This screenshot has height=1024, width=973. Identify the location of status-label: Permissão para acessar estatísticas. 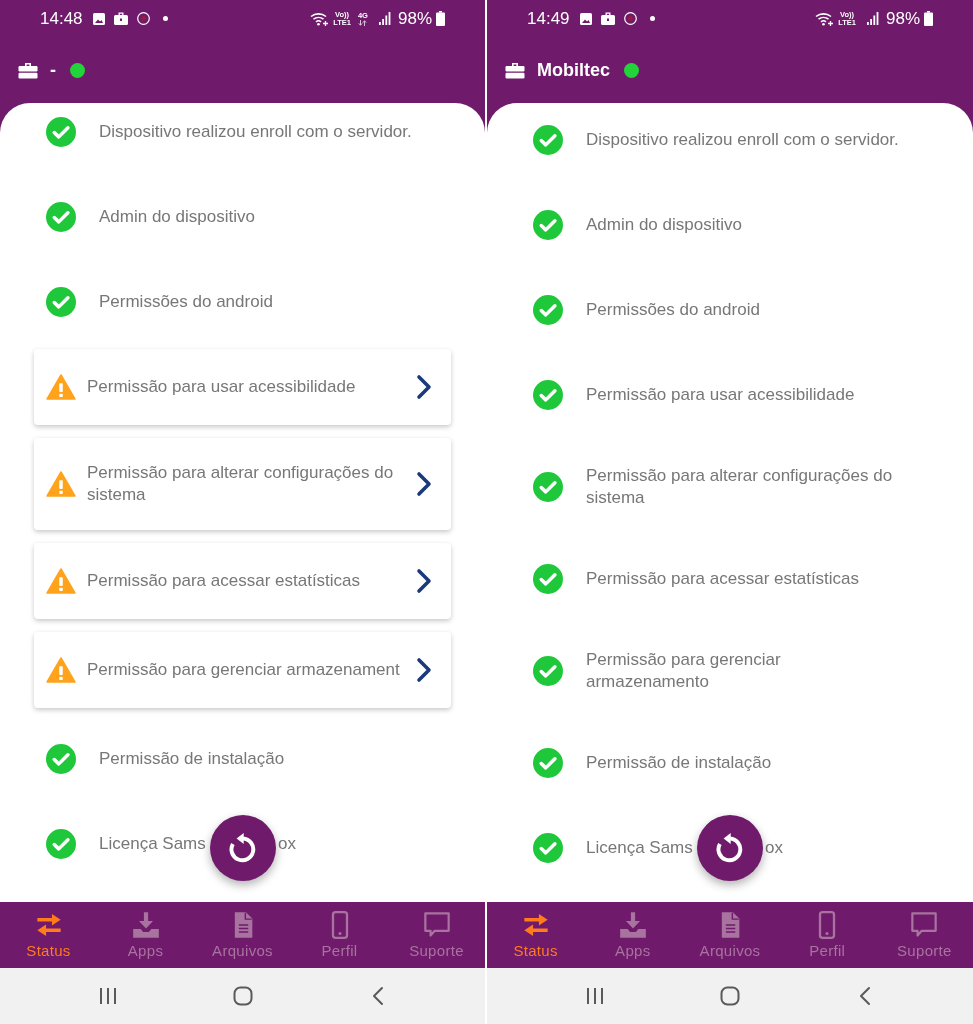
(723, 579).